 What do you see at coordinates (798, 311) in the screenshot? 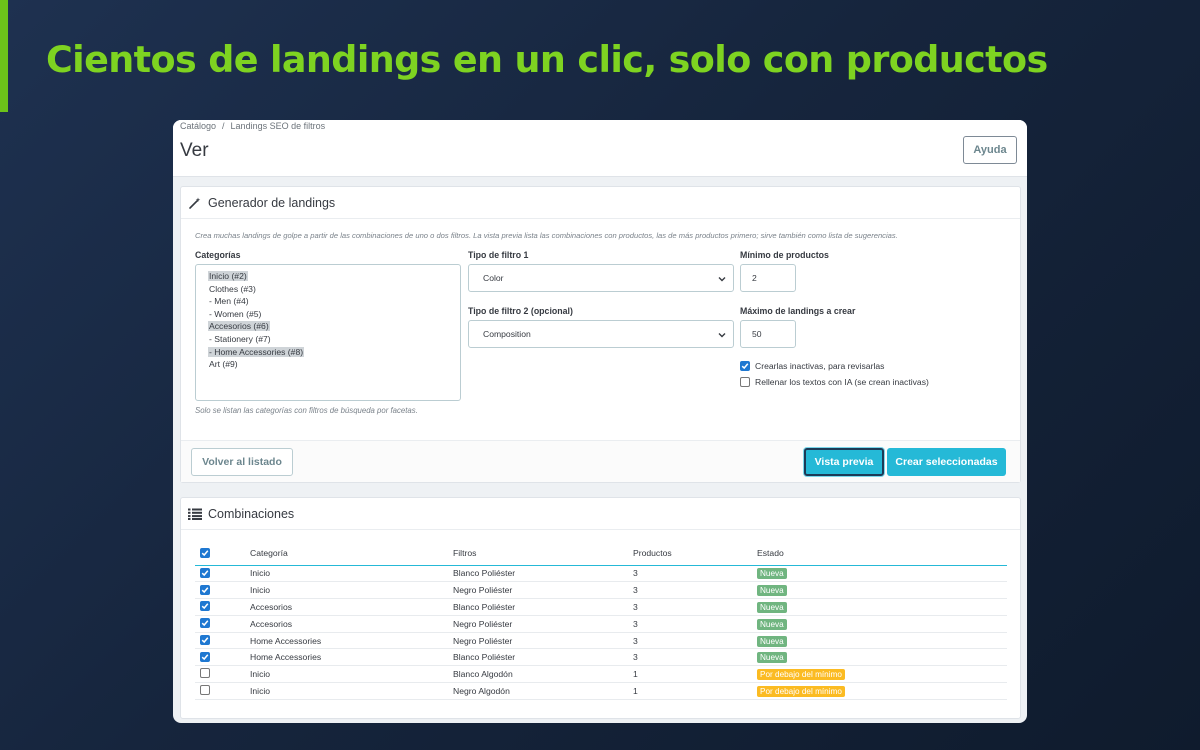
I see `max-landings-label: Máximo de landings a crear` at bounding box center [798, 311].